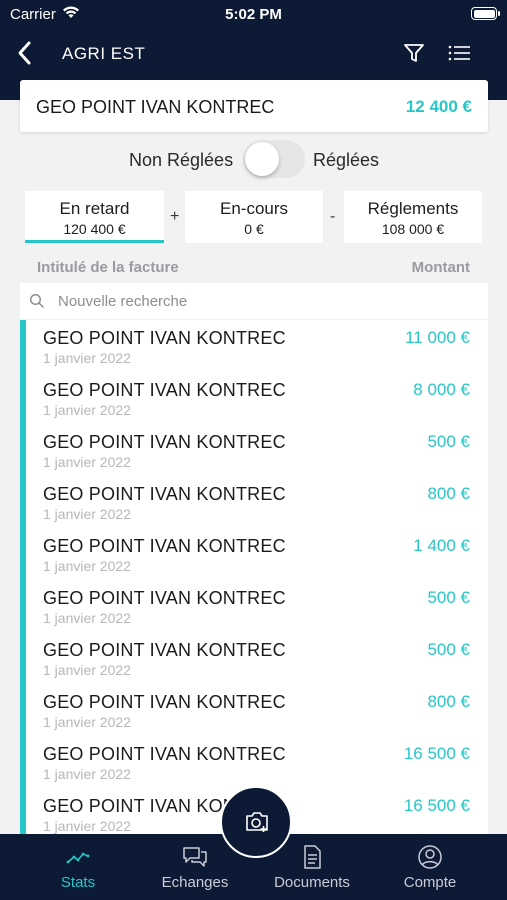 The image size is (507, 900). Describe the element at coordinates (181, 160) in the screenshot. I see `toggle-label-unsettled: Non Réglées` at that location.